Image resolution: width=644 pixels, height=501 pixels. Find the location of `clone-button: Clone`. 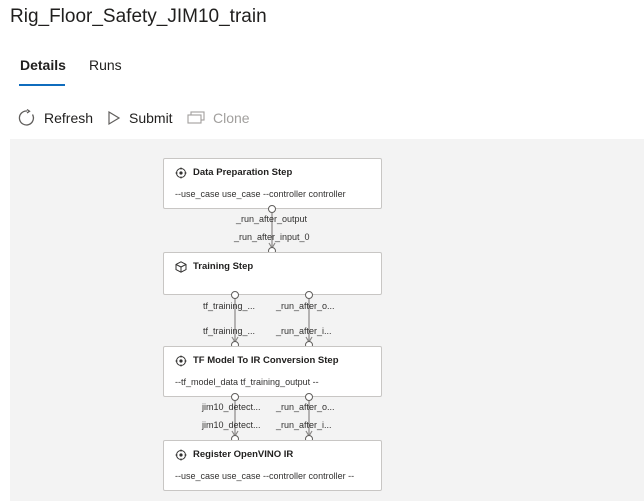

clone-button: Clone is located at coordinates (218, 118).